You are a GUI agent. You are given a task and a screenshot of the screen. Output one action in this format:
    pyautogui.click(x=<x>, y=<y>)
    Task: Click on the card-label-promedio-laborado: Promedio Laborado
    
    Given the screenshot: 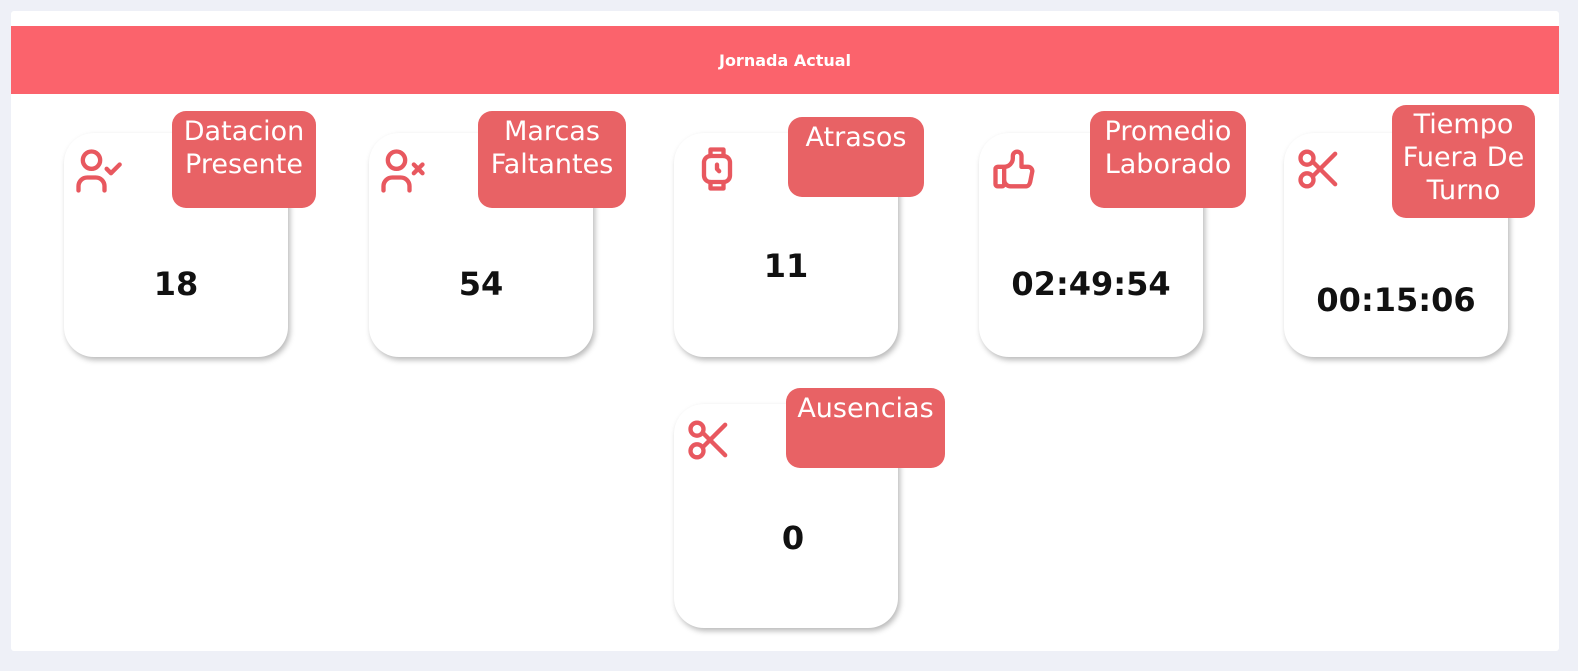 What is the action you would take?
    pyautogui.click(x=1168, y=159)
    